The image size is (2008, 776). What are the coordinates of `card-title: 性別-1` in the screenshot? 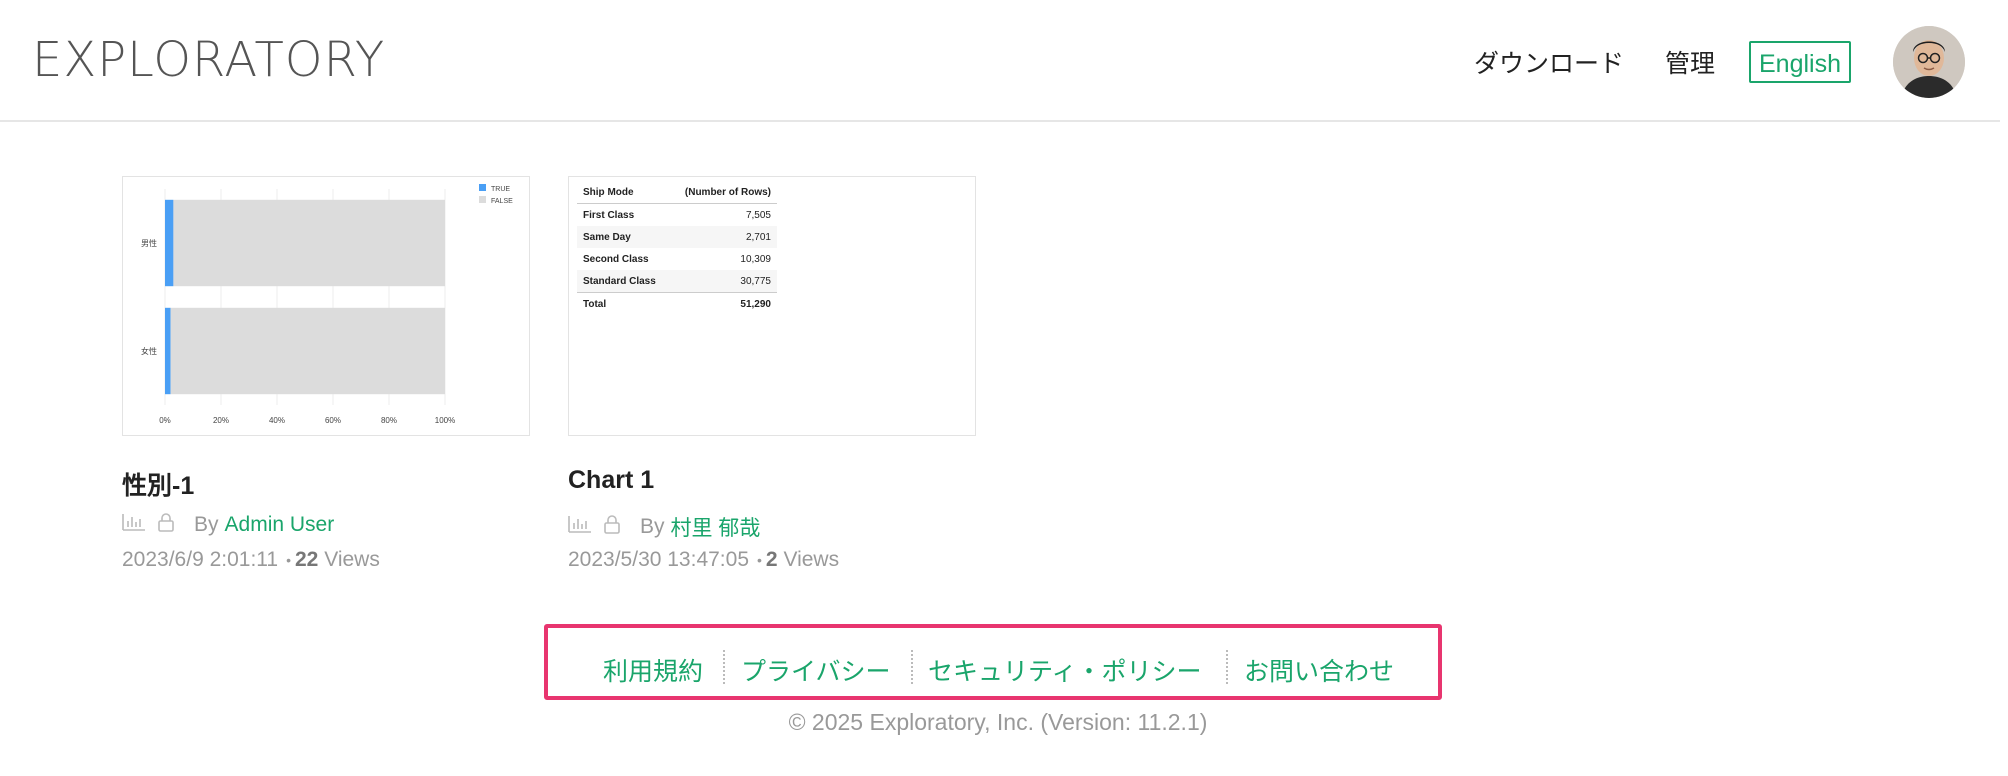 It's located at (158, 484).